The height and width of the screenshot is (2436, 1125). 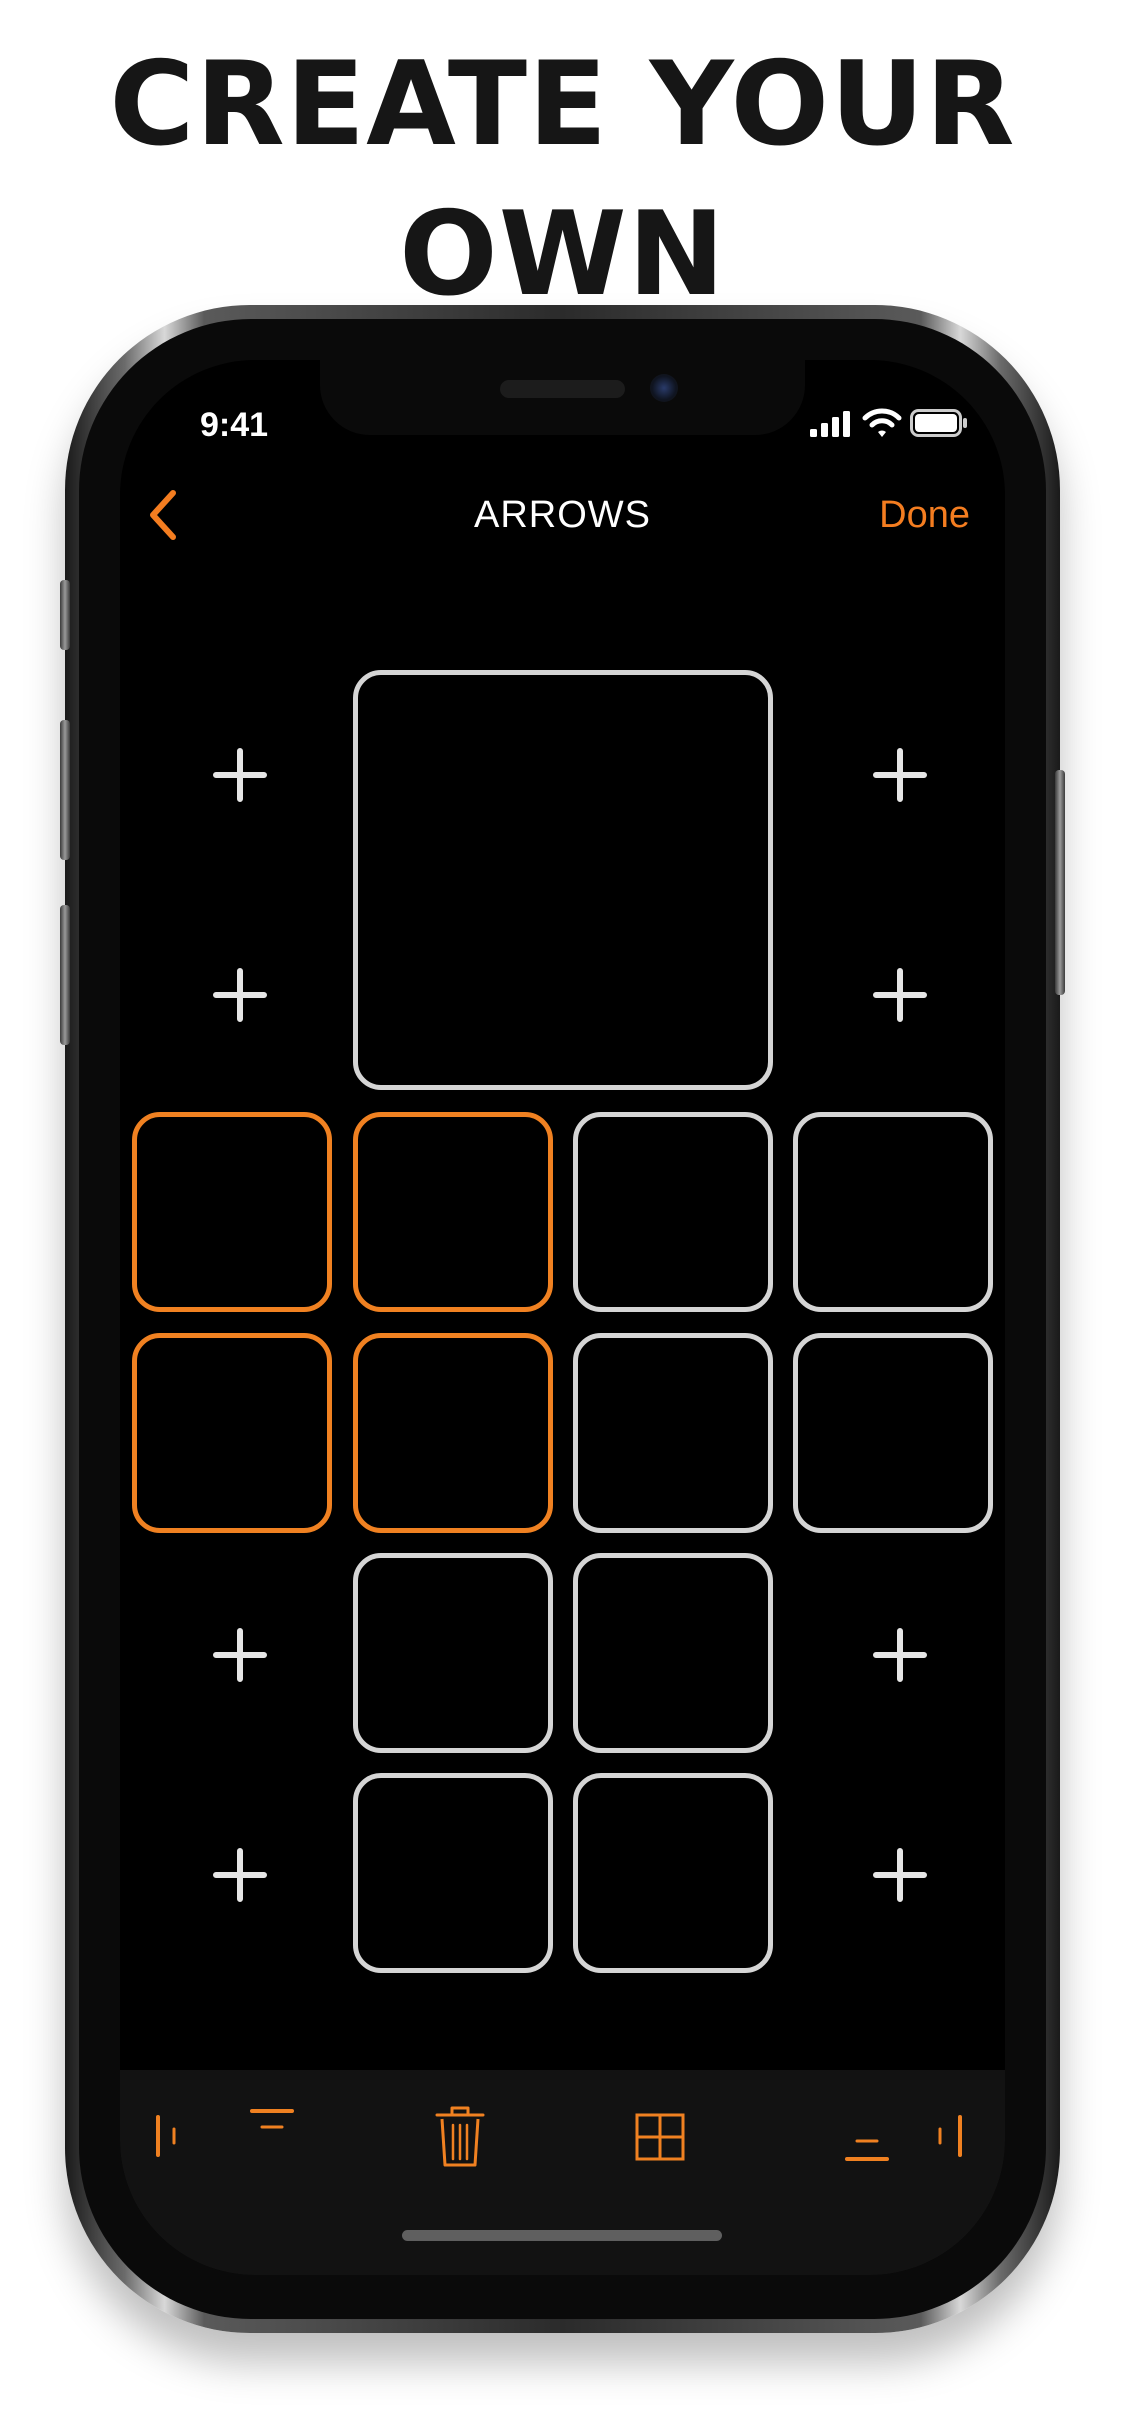 What do you see at coordinates (453, 1212) in the screenshot?
I see `button-tile-r1c2` at bounding box center [453, 1212].